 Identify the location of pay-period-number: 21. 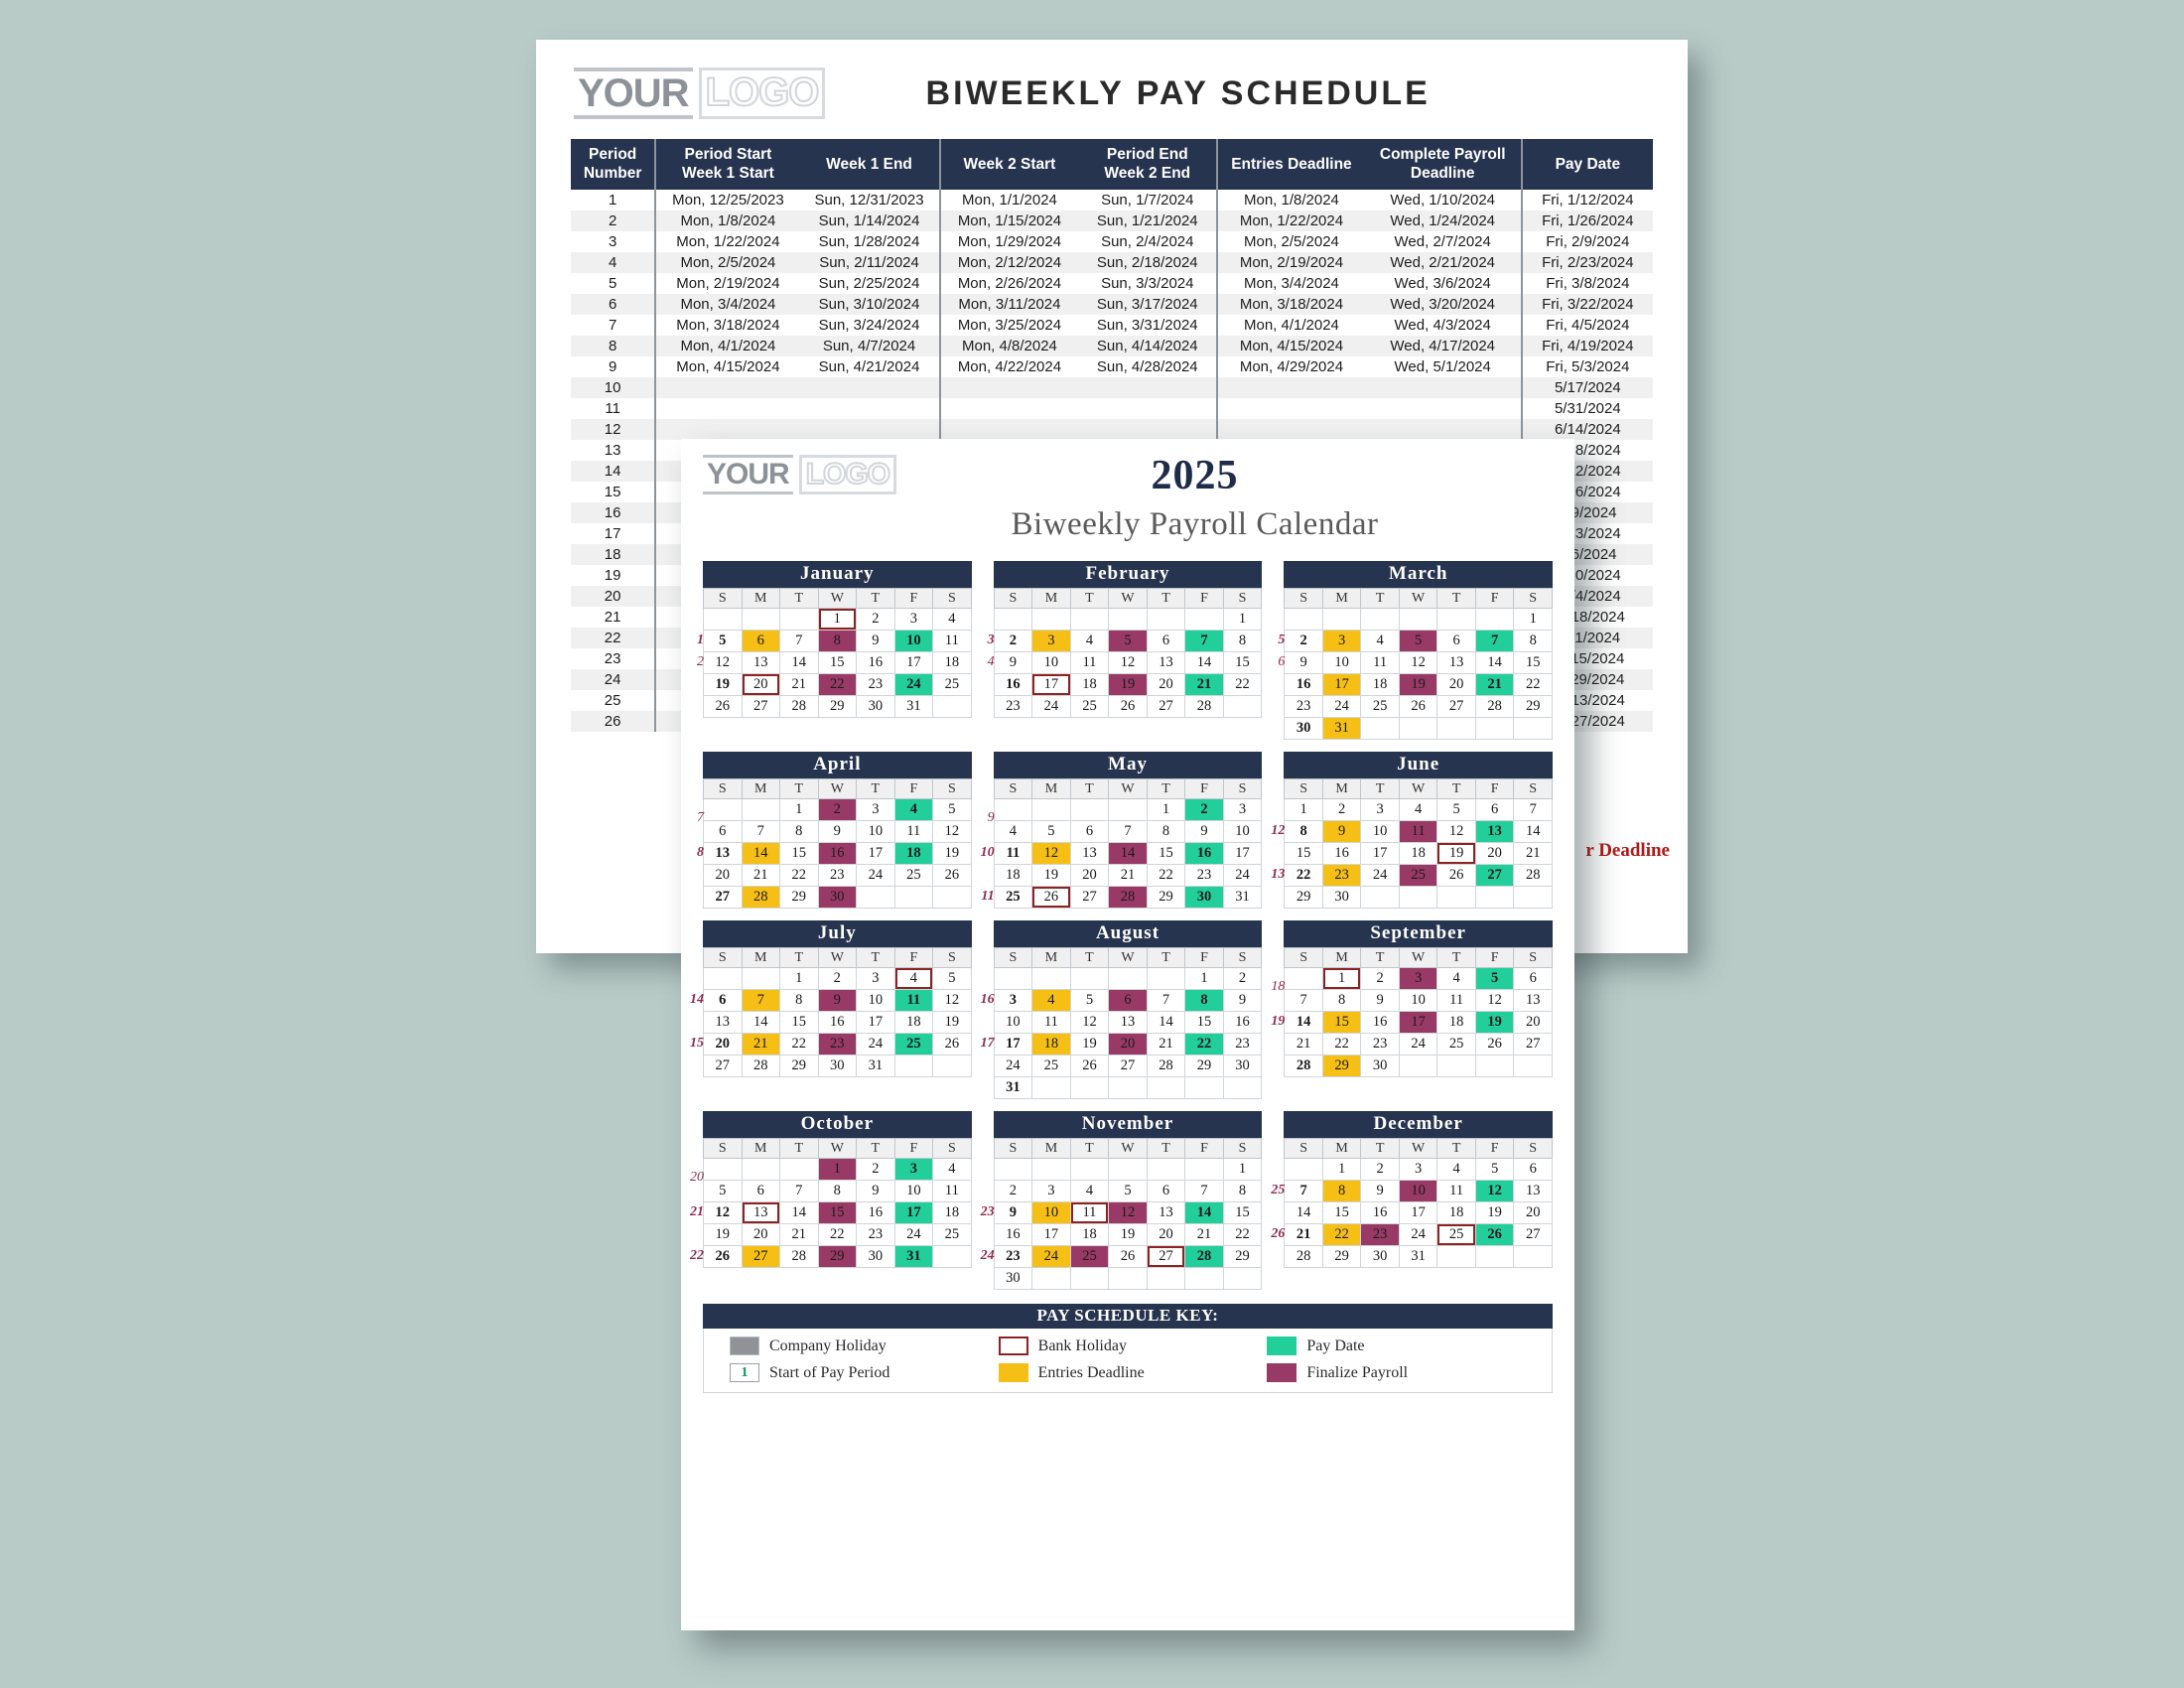
(697, 1211).